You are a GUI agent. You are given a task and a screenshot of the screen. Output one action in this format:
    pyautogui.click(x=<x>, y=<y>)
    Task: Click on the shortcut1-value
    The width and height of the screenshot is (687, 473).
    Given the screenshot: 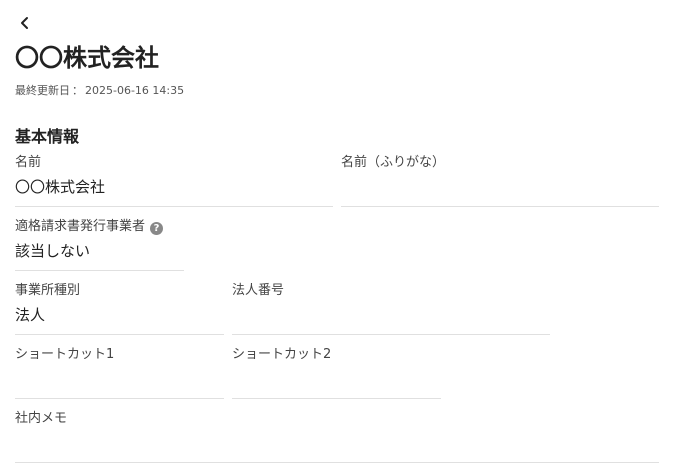 What is the action you would take?
    pyautogui.click(x=119, y=379)
    